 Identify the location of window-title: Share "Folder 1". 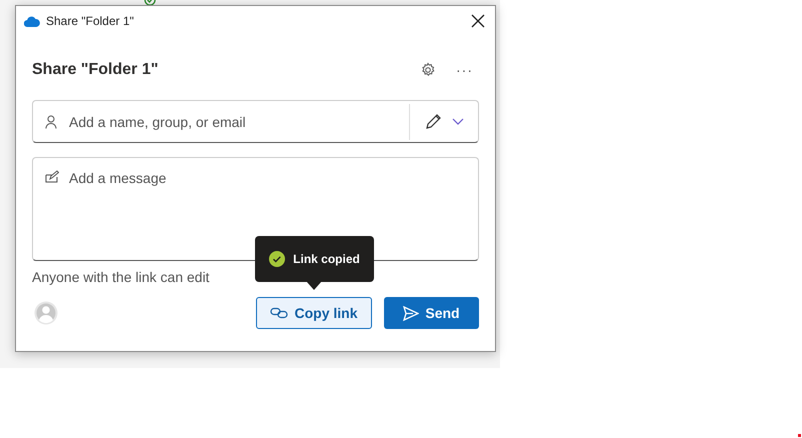
(90, 21).